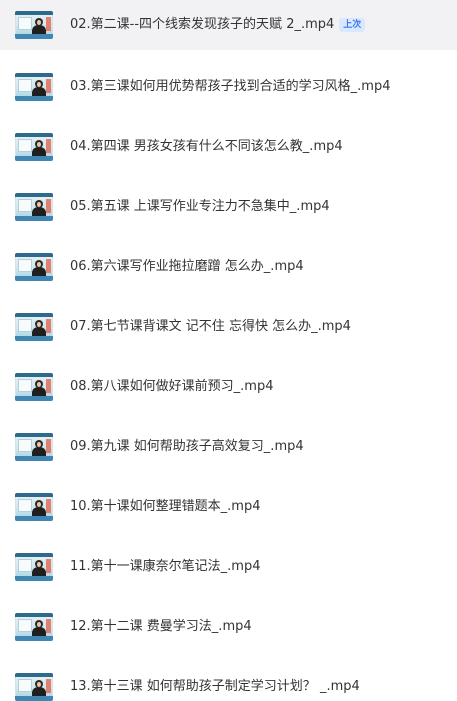 The width and height of the screenshot is (457, 701). I want to click on file-row: 03.第三课如何用优势帮孩子找到合适的学习风格_.mp4, so click(228, 87).